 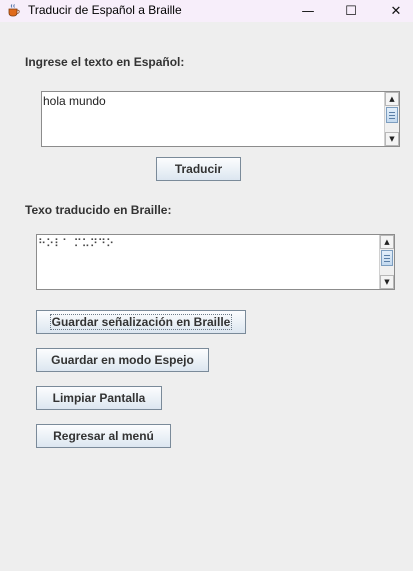 I want to click on braille-text-value: ⠓⠕⠇⠁ ⠍⠥⠝⠙⠕, so click(x=76, y=243).